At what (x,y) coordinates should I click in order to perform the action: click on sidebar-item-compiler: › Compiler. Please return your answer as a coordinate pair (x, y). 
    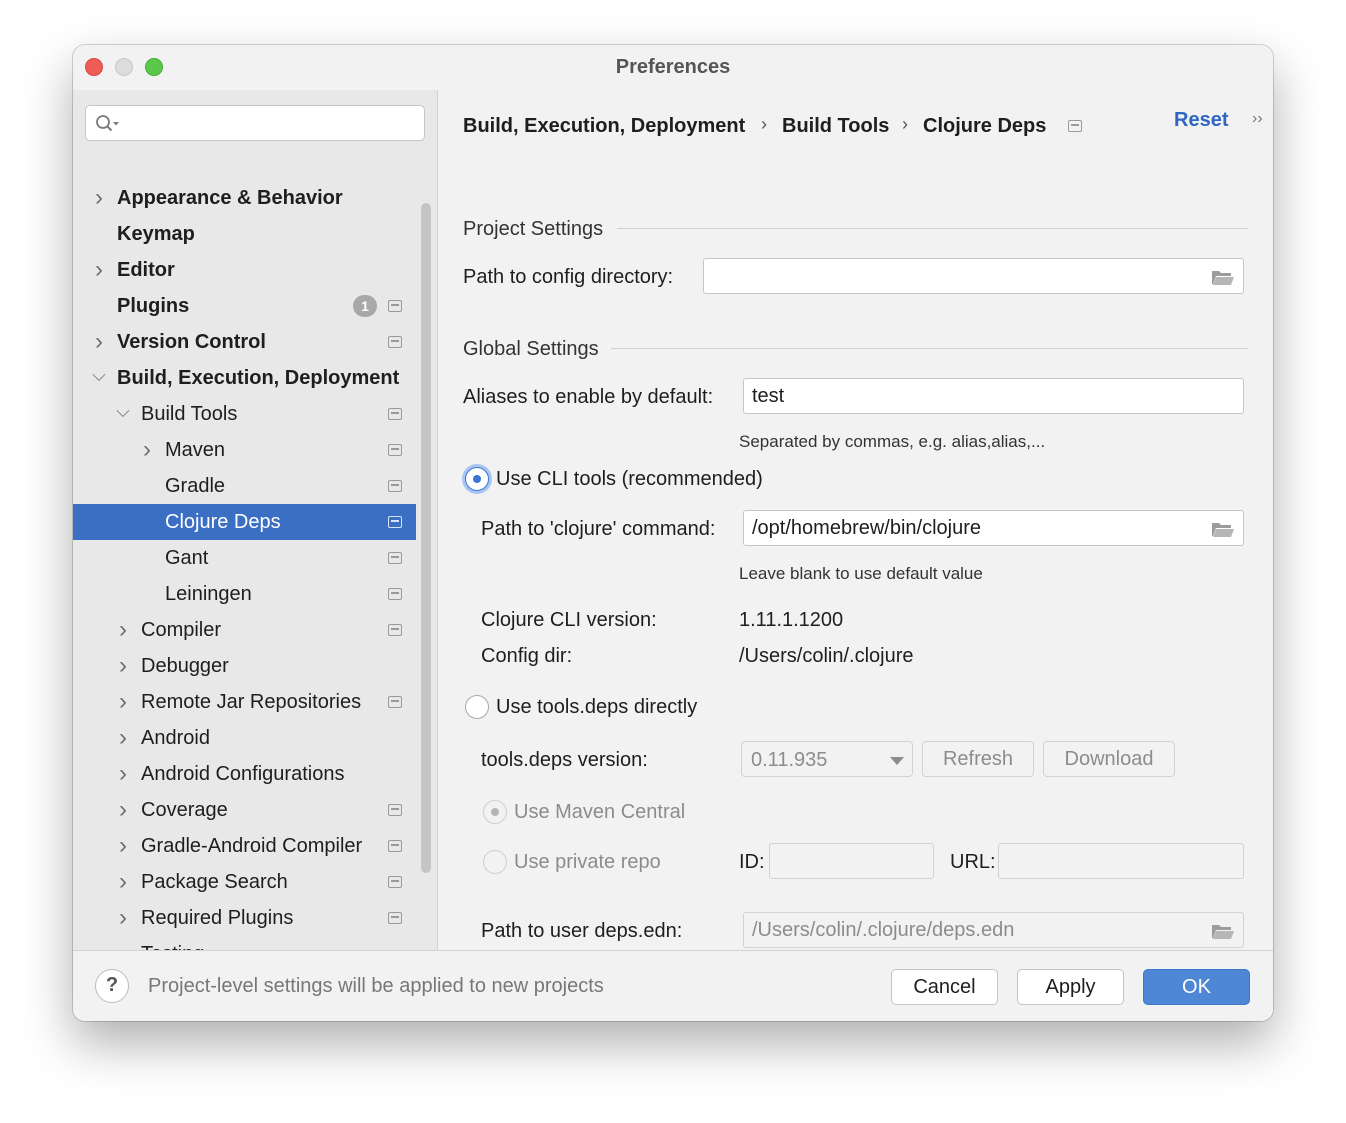
    Looking at the image, I should click on (244, 630).